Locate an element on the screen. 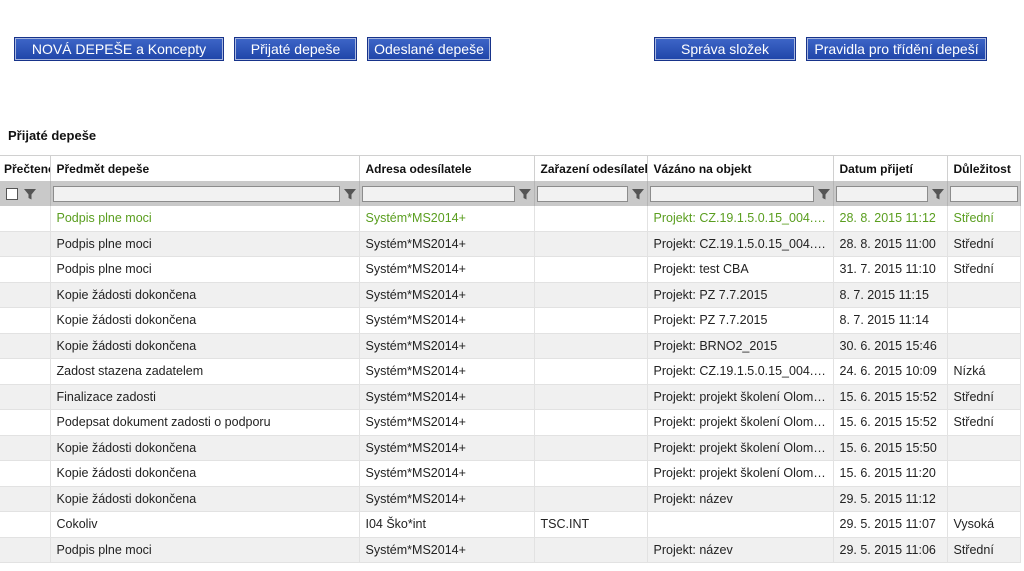  date-cell: 29. 5. 2015 11:06 is located at coordinates (890, 550).